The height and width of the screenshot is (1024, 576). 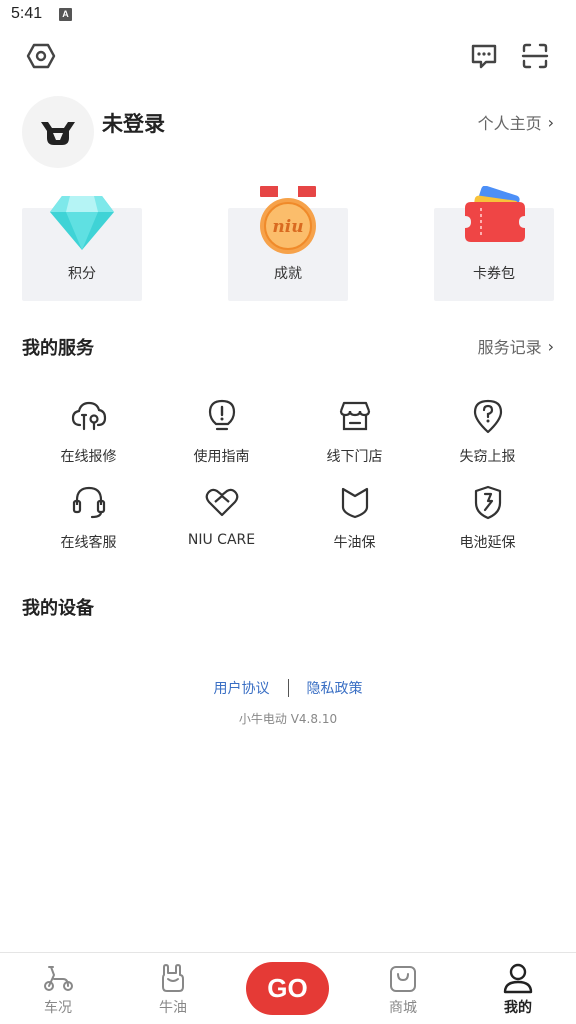 I want to click on service-label: 使用指南, so click(x=221, y=457).